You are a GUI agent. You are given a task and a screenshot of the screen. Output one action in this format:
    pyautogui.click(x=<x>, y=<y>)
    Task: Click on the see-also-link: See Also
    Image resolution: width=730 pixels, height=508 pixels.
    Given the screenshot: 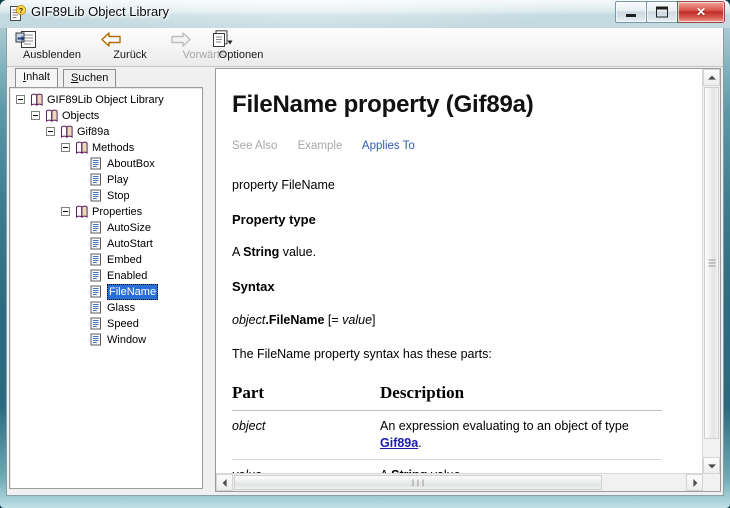 What is the action you would take?
    pyautogui.click(x=254, y=146)
    